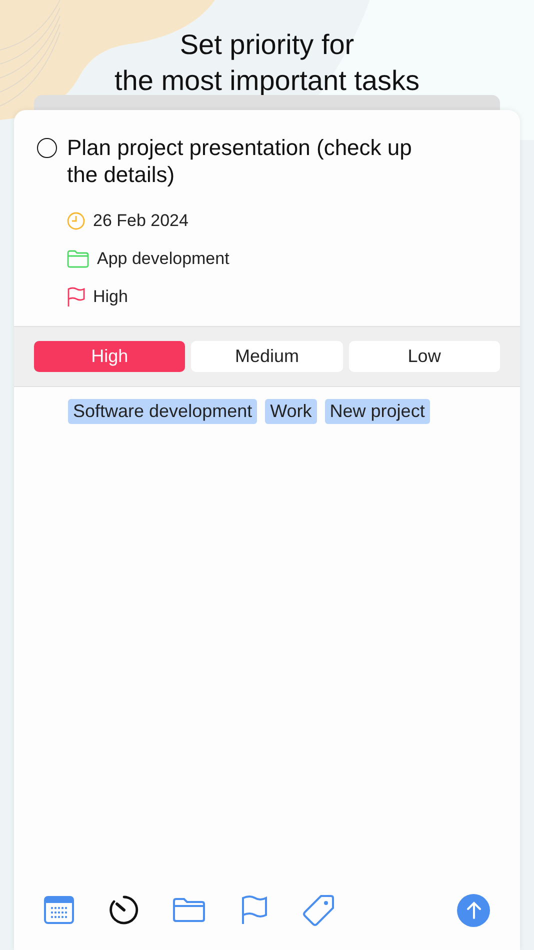 Image resolution: width=534 pixels, height=950 pixels. Describe the element at coordinates (267, 356) in the screenshot. I see `priority-option: Medium` at that location.